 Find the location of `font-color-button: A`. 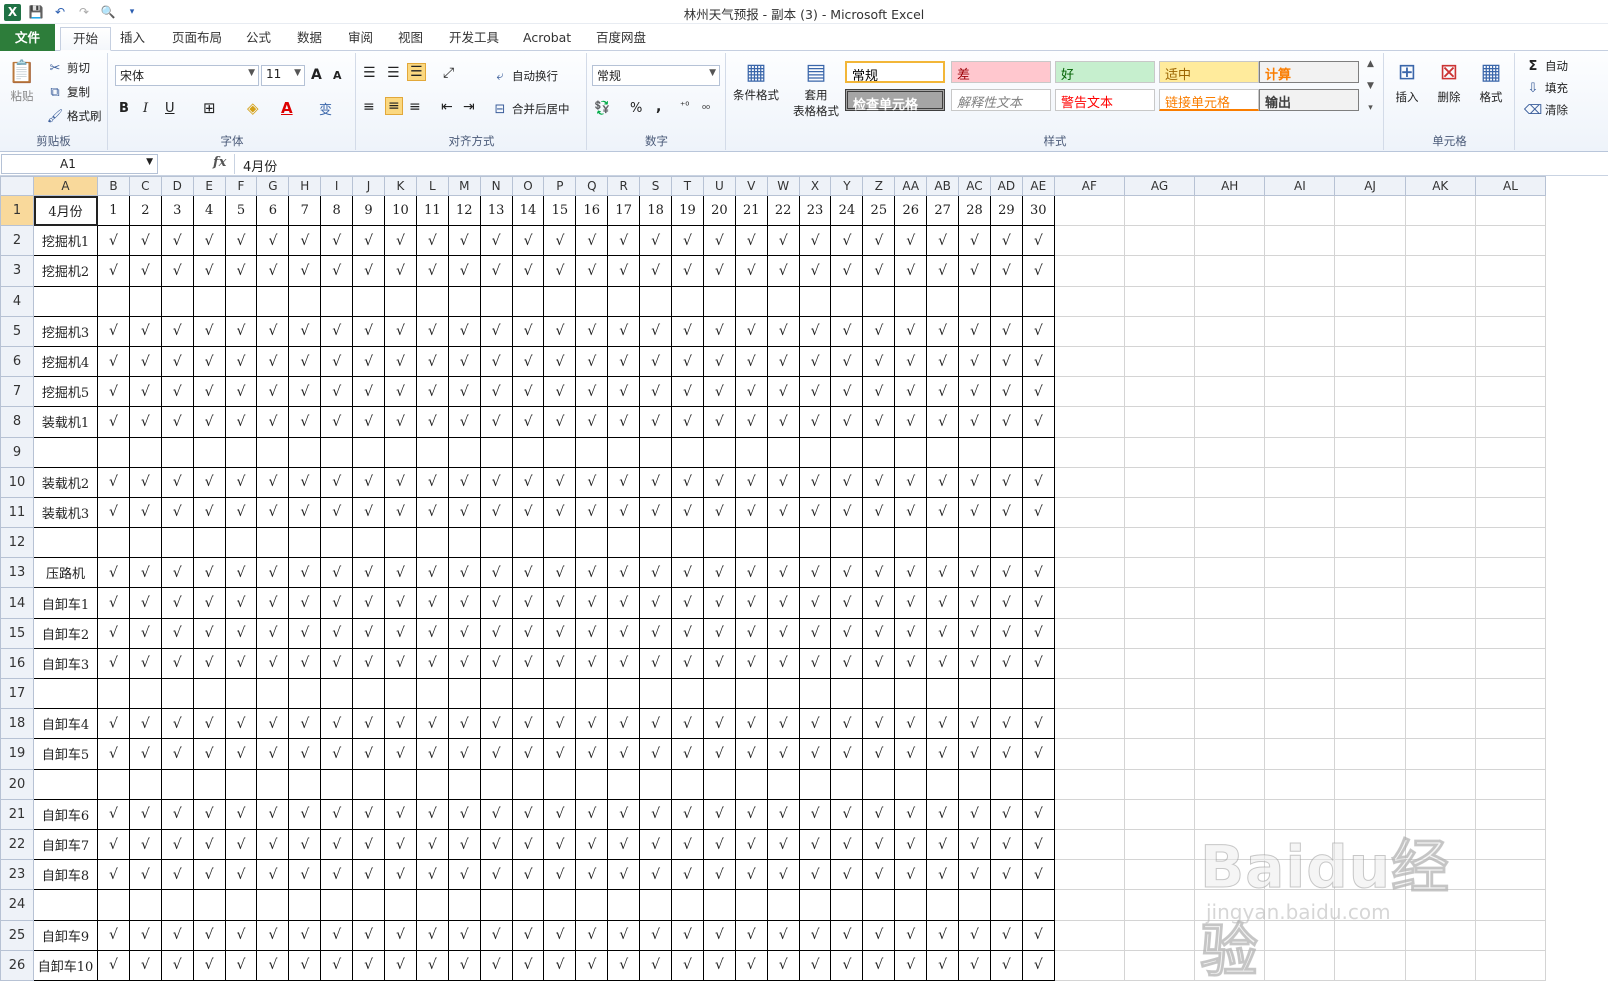

font-color-button: A is located at coordinates (287, 108).